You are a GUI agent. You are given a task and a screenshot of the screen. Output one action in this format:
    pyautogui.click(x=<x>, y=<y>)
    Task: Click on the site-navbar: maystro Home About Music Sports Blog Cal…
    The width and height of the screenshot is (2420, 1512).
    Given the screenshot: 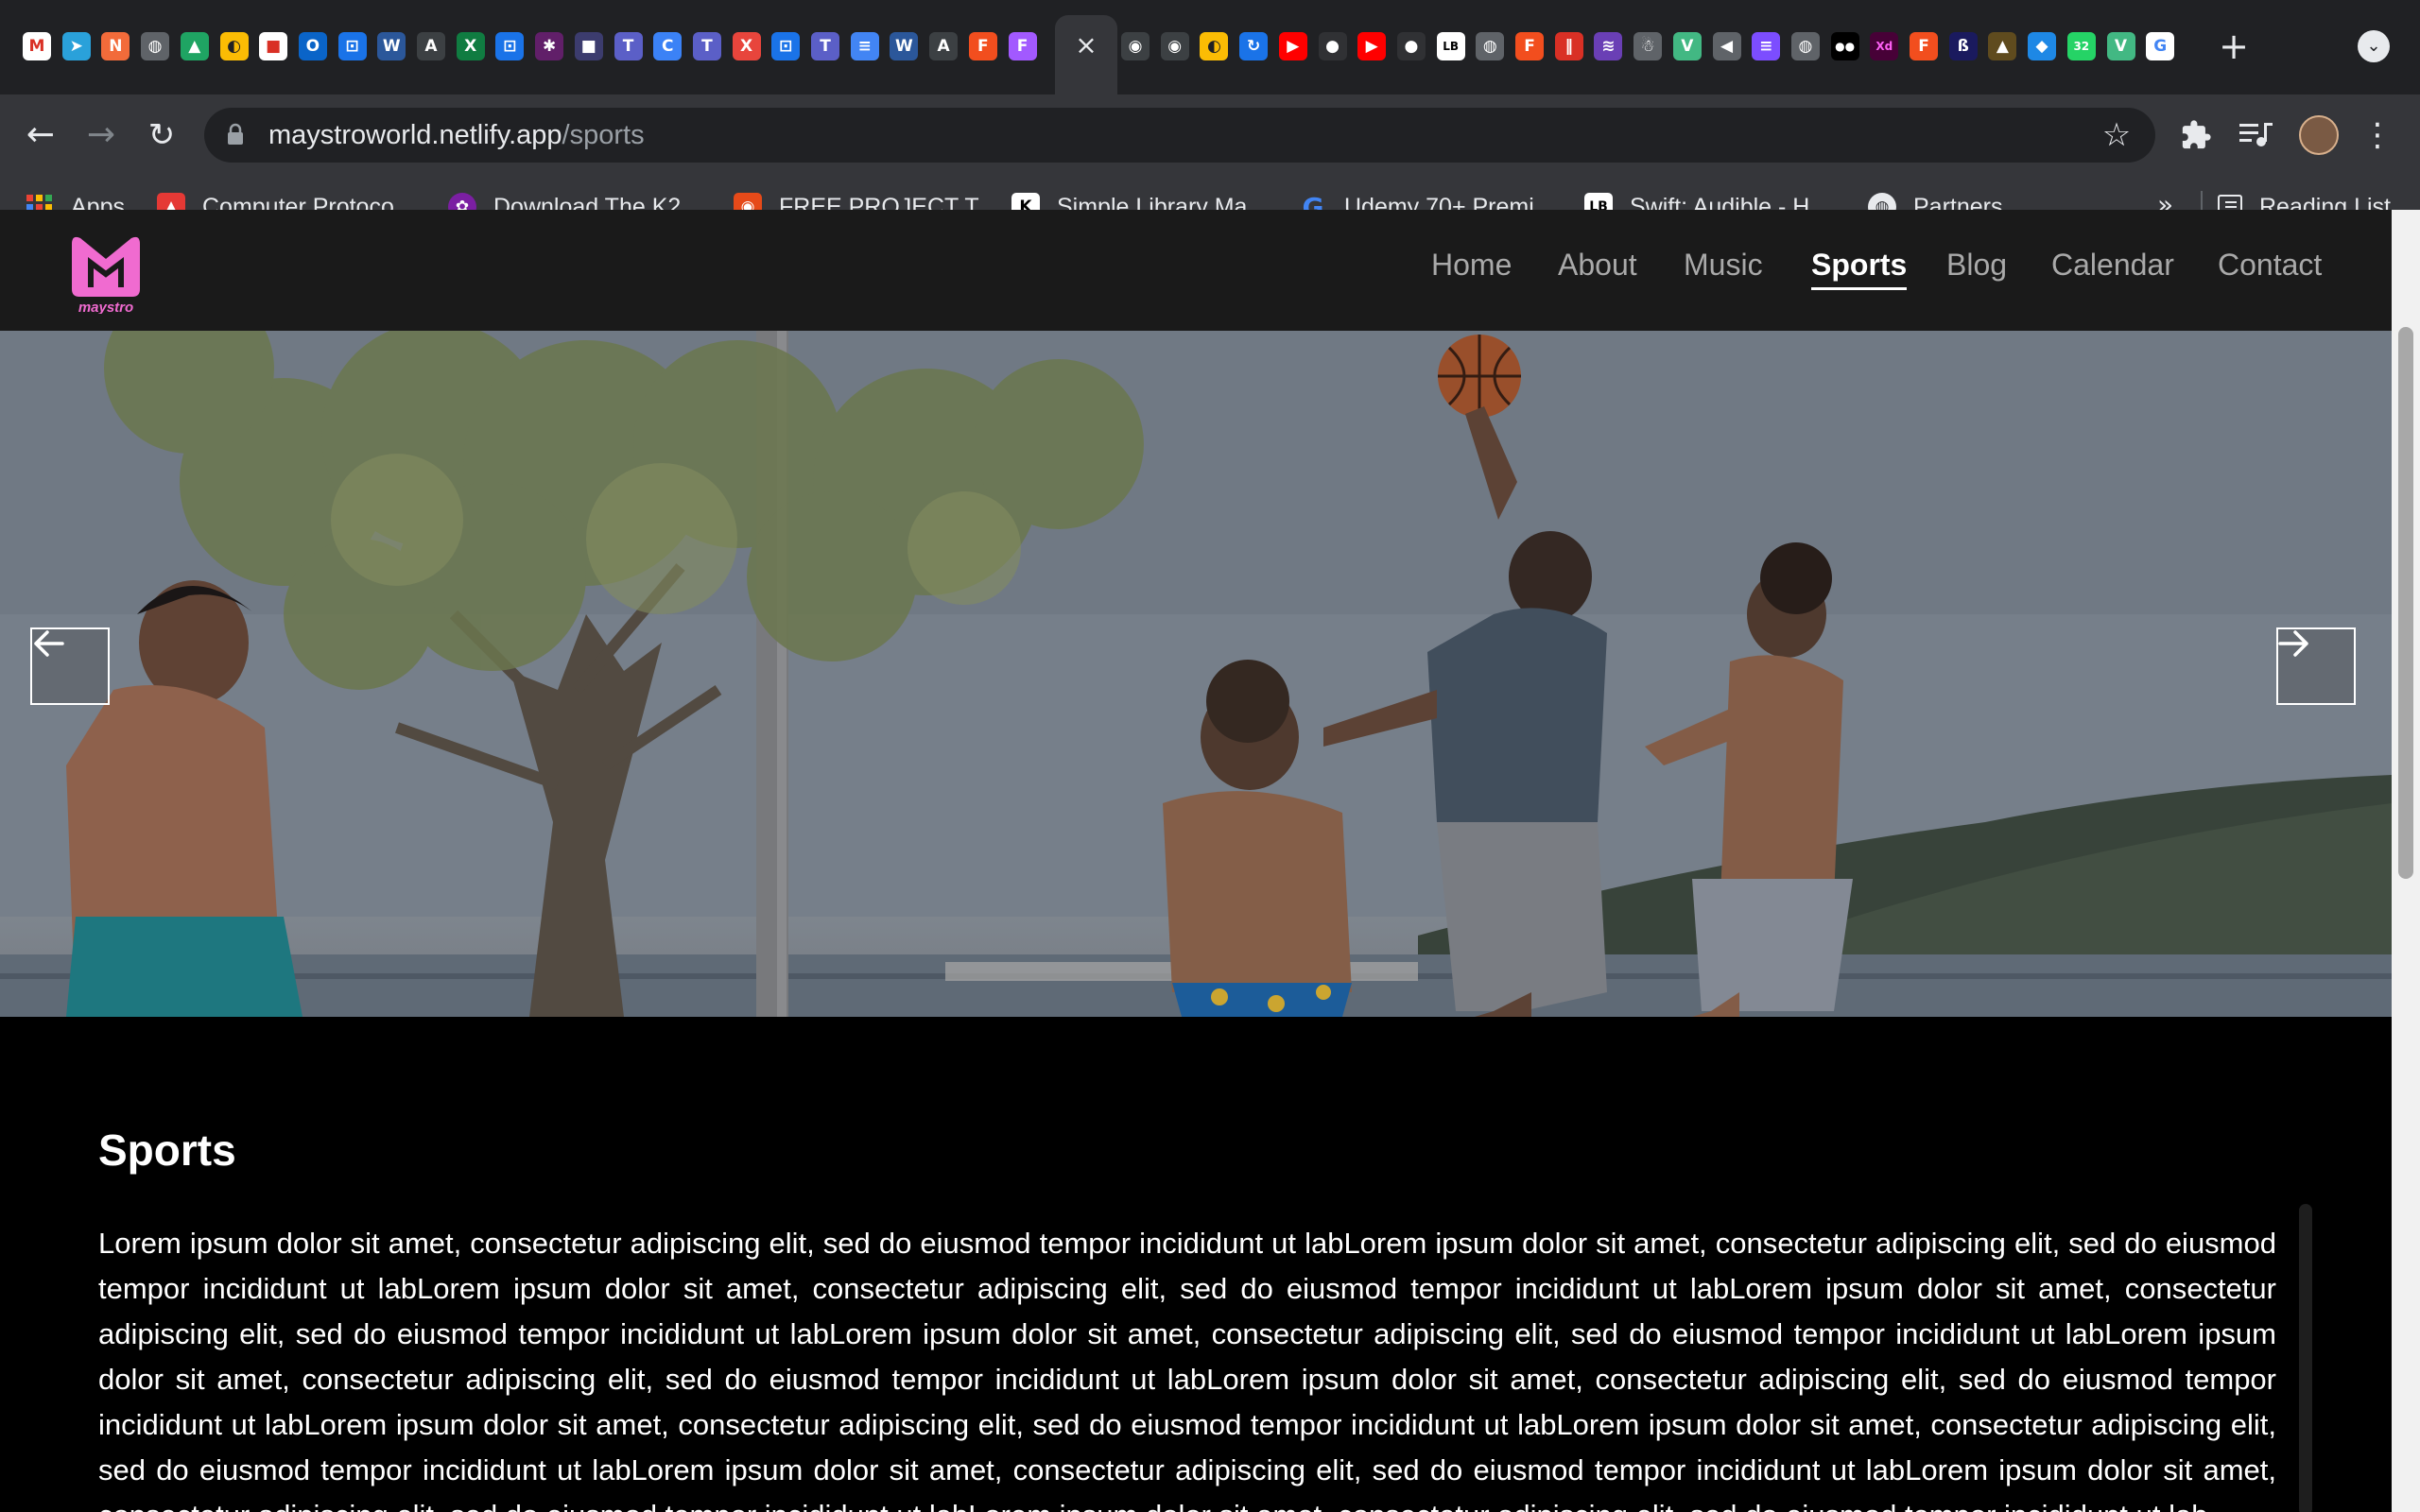 What is the action you would take?
    pyautogui.click(x=1196, y=270)
    